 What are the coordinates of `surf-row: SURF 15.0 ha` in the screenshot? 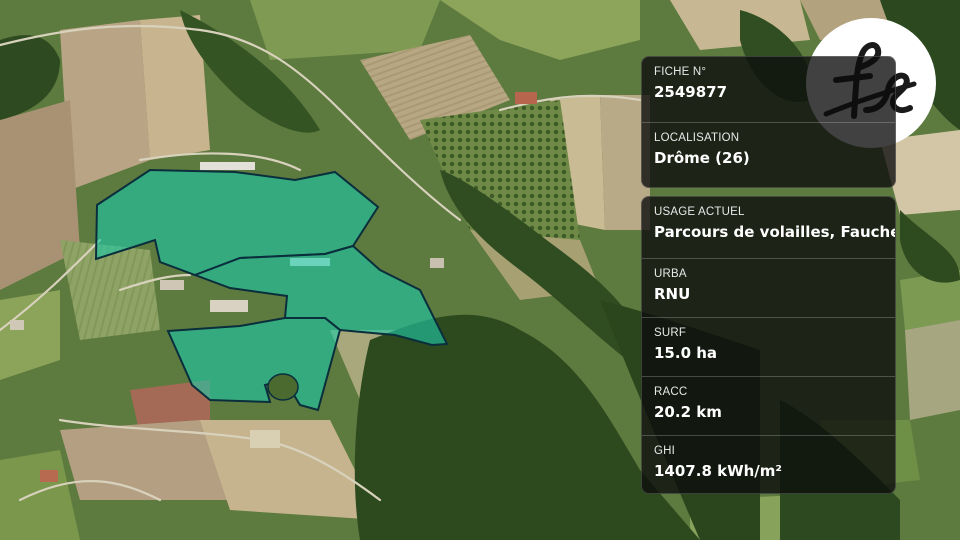 It's located at (768, 347).